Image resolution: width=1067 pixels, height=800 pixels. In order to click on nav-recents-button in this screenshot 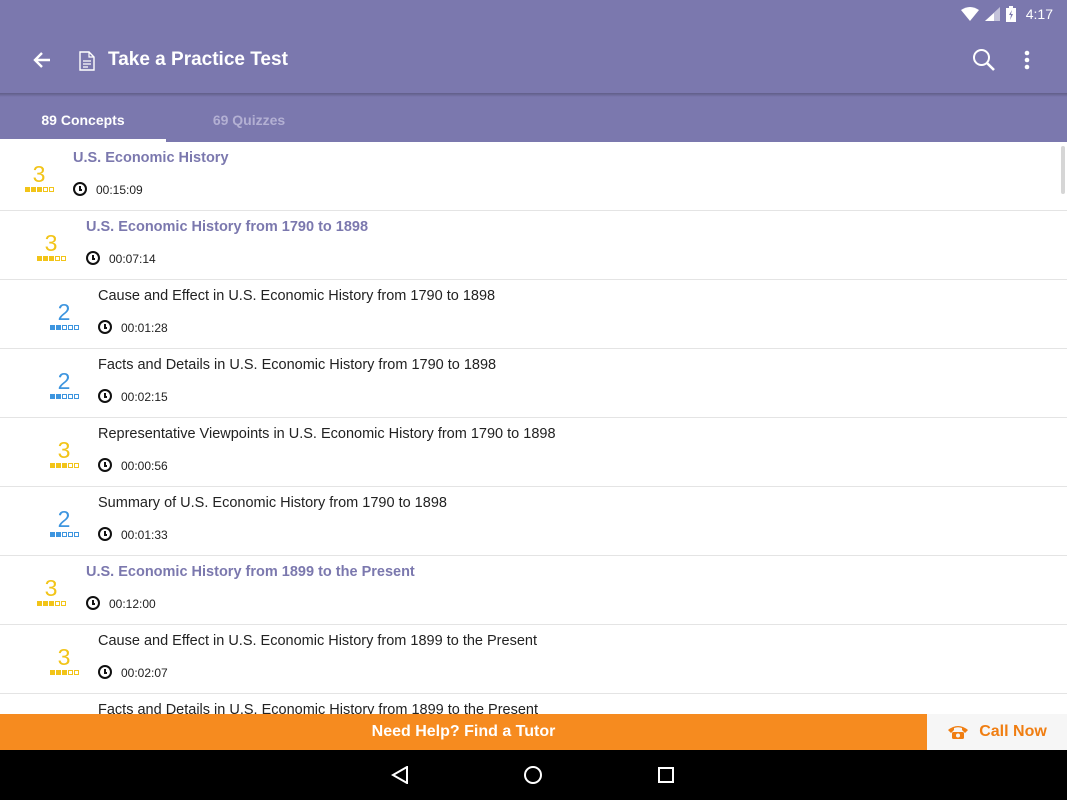, I will do `click(666, 775)`.